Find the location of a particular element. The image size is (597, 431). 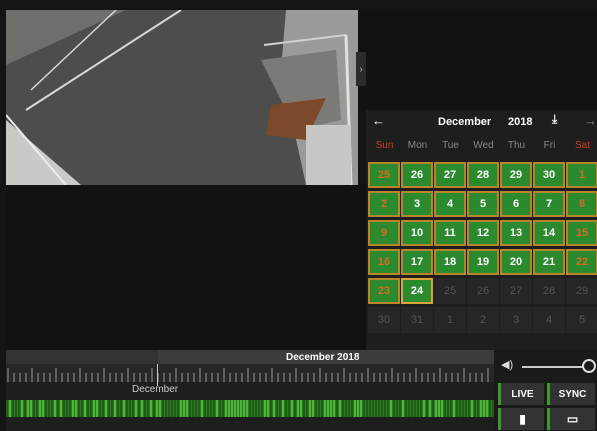

calendar-day: 14 is located at coordinates (549, 233).